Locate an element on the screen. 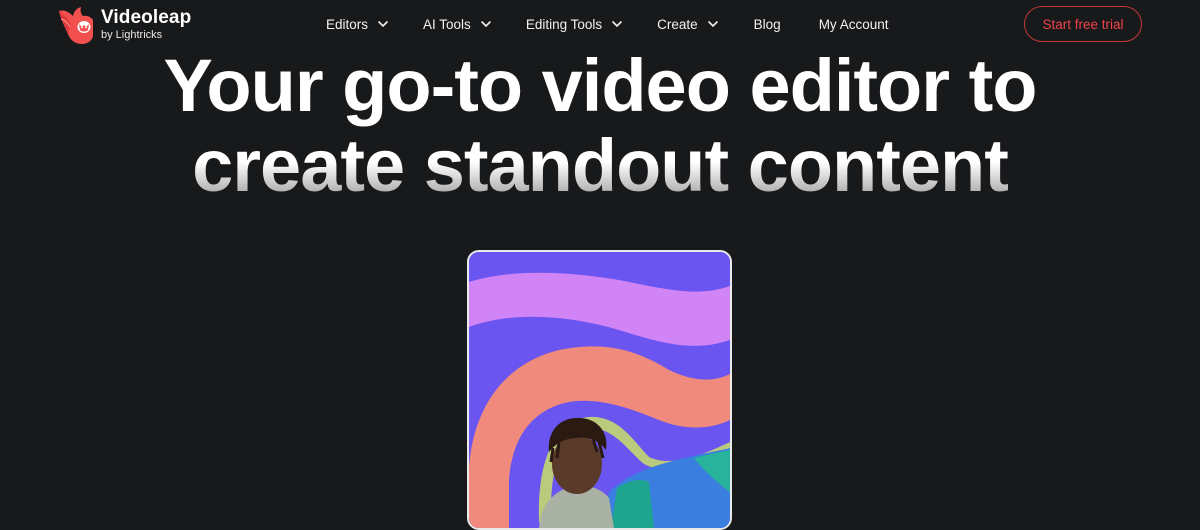 The height and width of the screenshot is (530, 1200). nav-item-create: Create is located at coordinates (688, 24).